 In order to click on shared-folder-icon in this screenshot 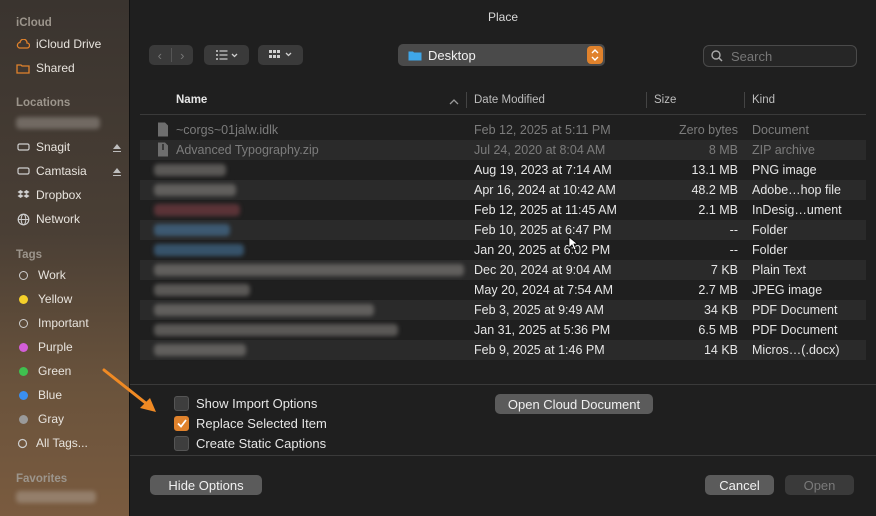, I will do `click(23, 68)`.